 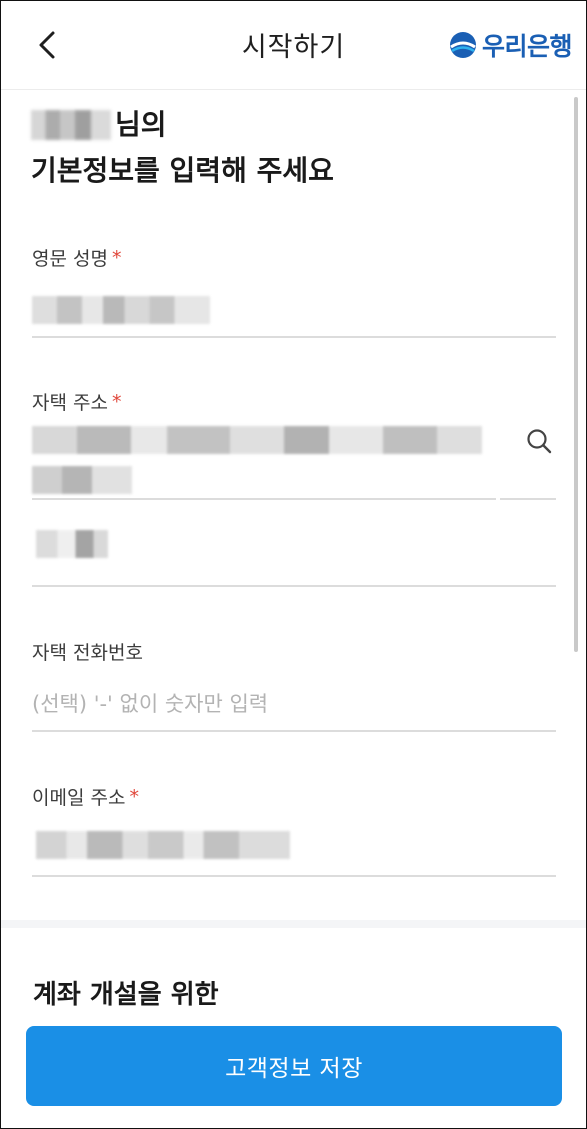 What do you see at coordinates (150, 703) in the screenshot?
I see `home-phone-input: (선택) '-' 없이 숫자만 입력` at bounding box center [150, 703].